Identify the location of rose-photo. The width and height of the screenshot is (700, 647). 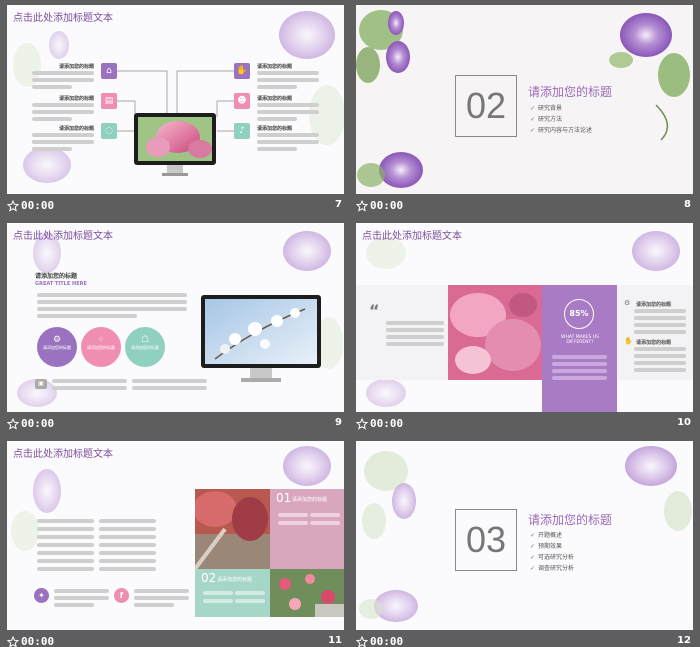
(307, 593).